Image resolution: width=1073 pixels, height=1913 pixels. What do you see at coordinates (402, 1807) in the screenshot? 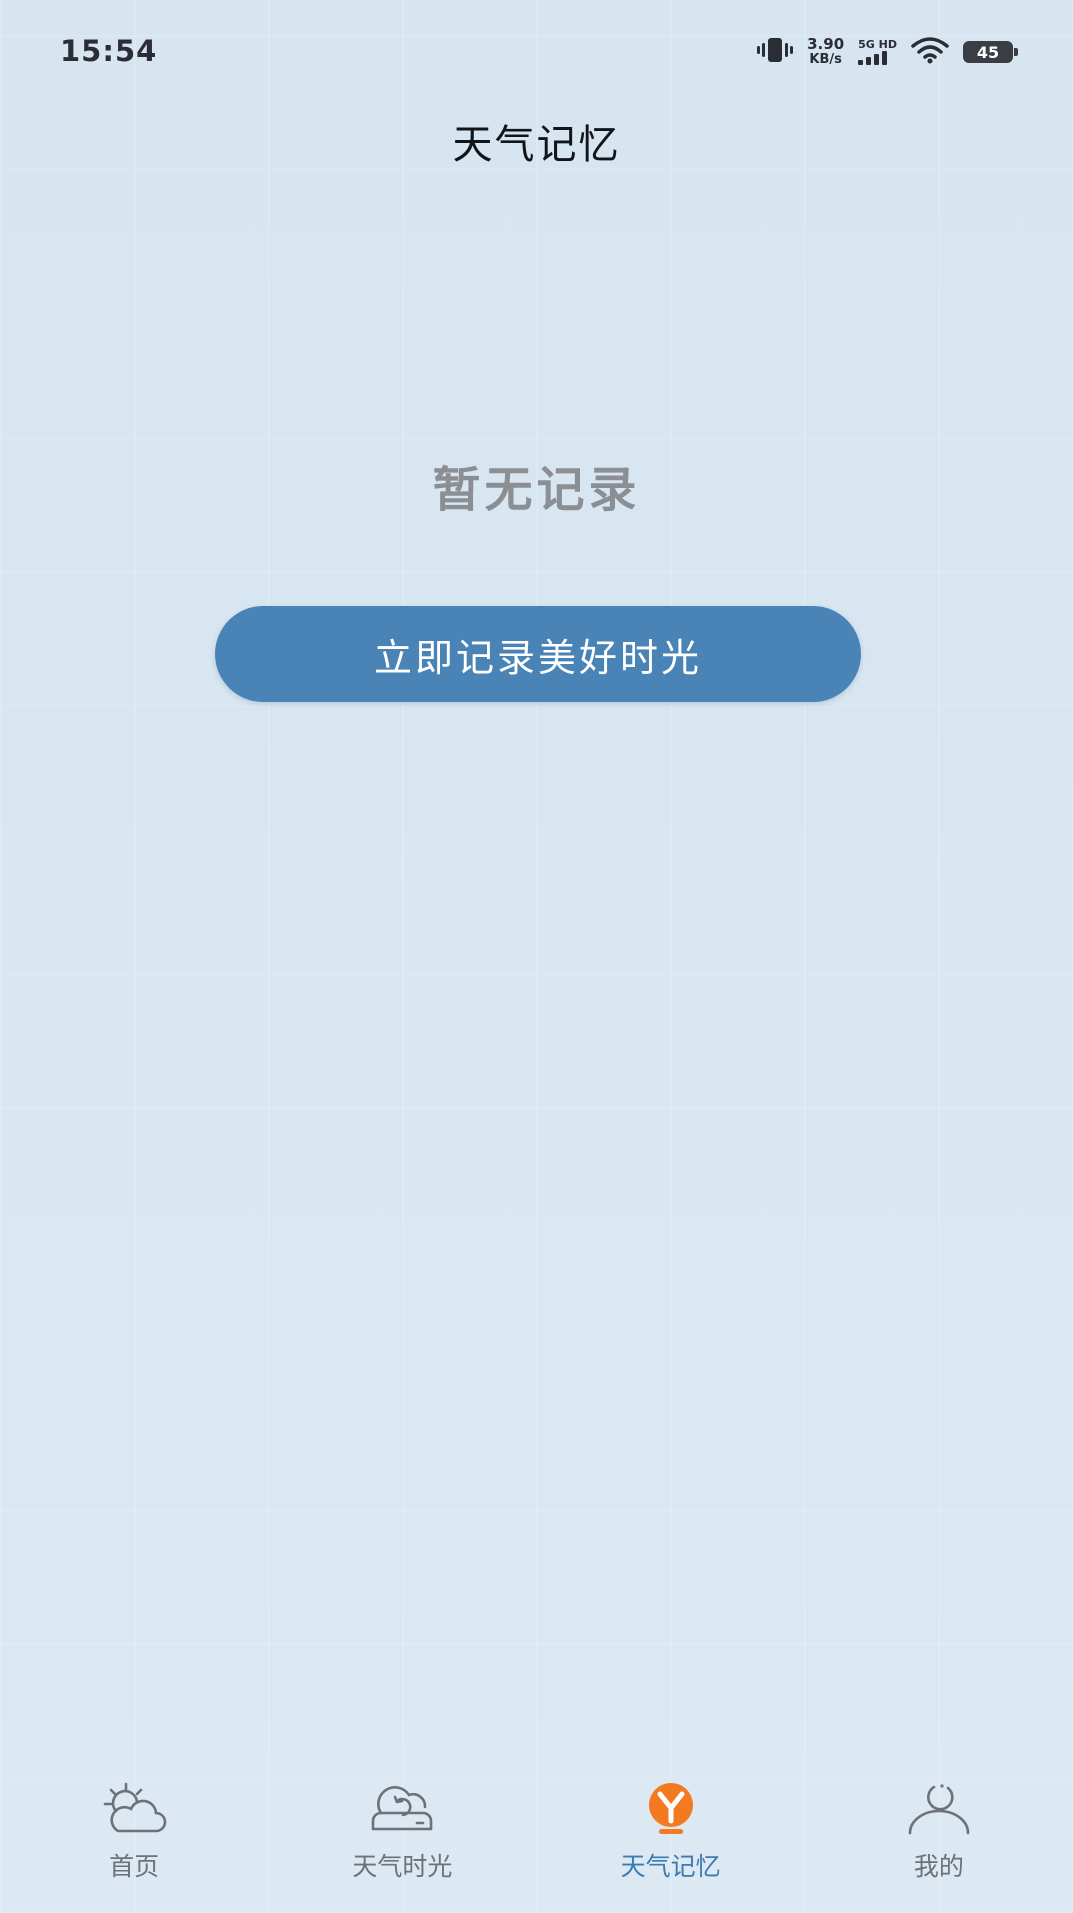
I see `weather-time-icon` at bounding box center [402, 1807].